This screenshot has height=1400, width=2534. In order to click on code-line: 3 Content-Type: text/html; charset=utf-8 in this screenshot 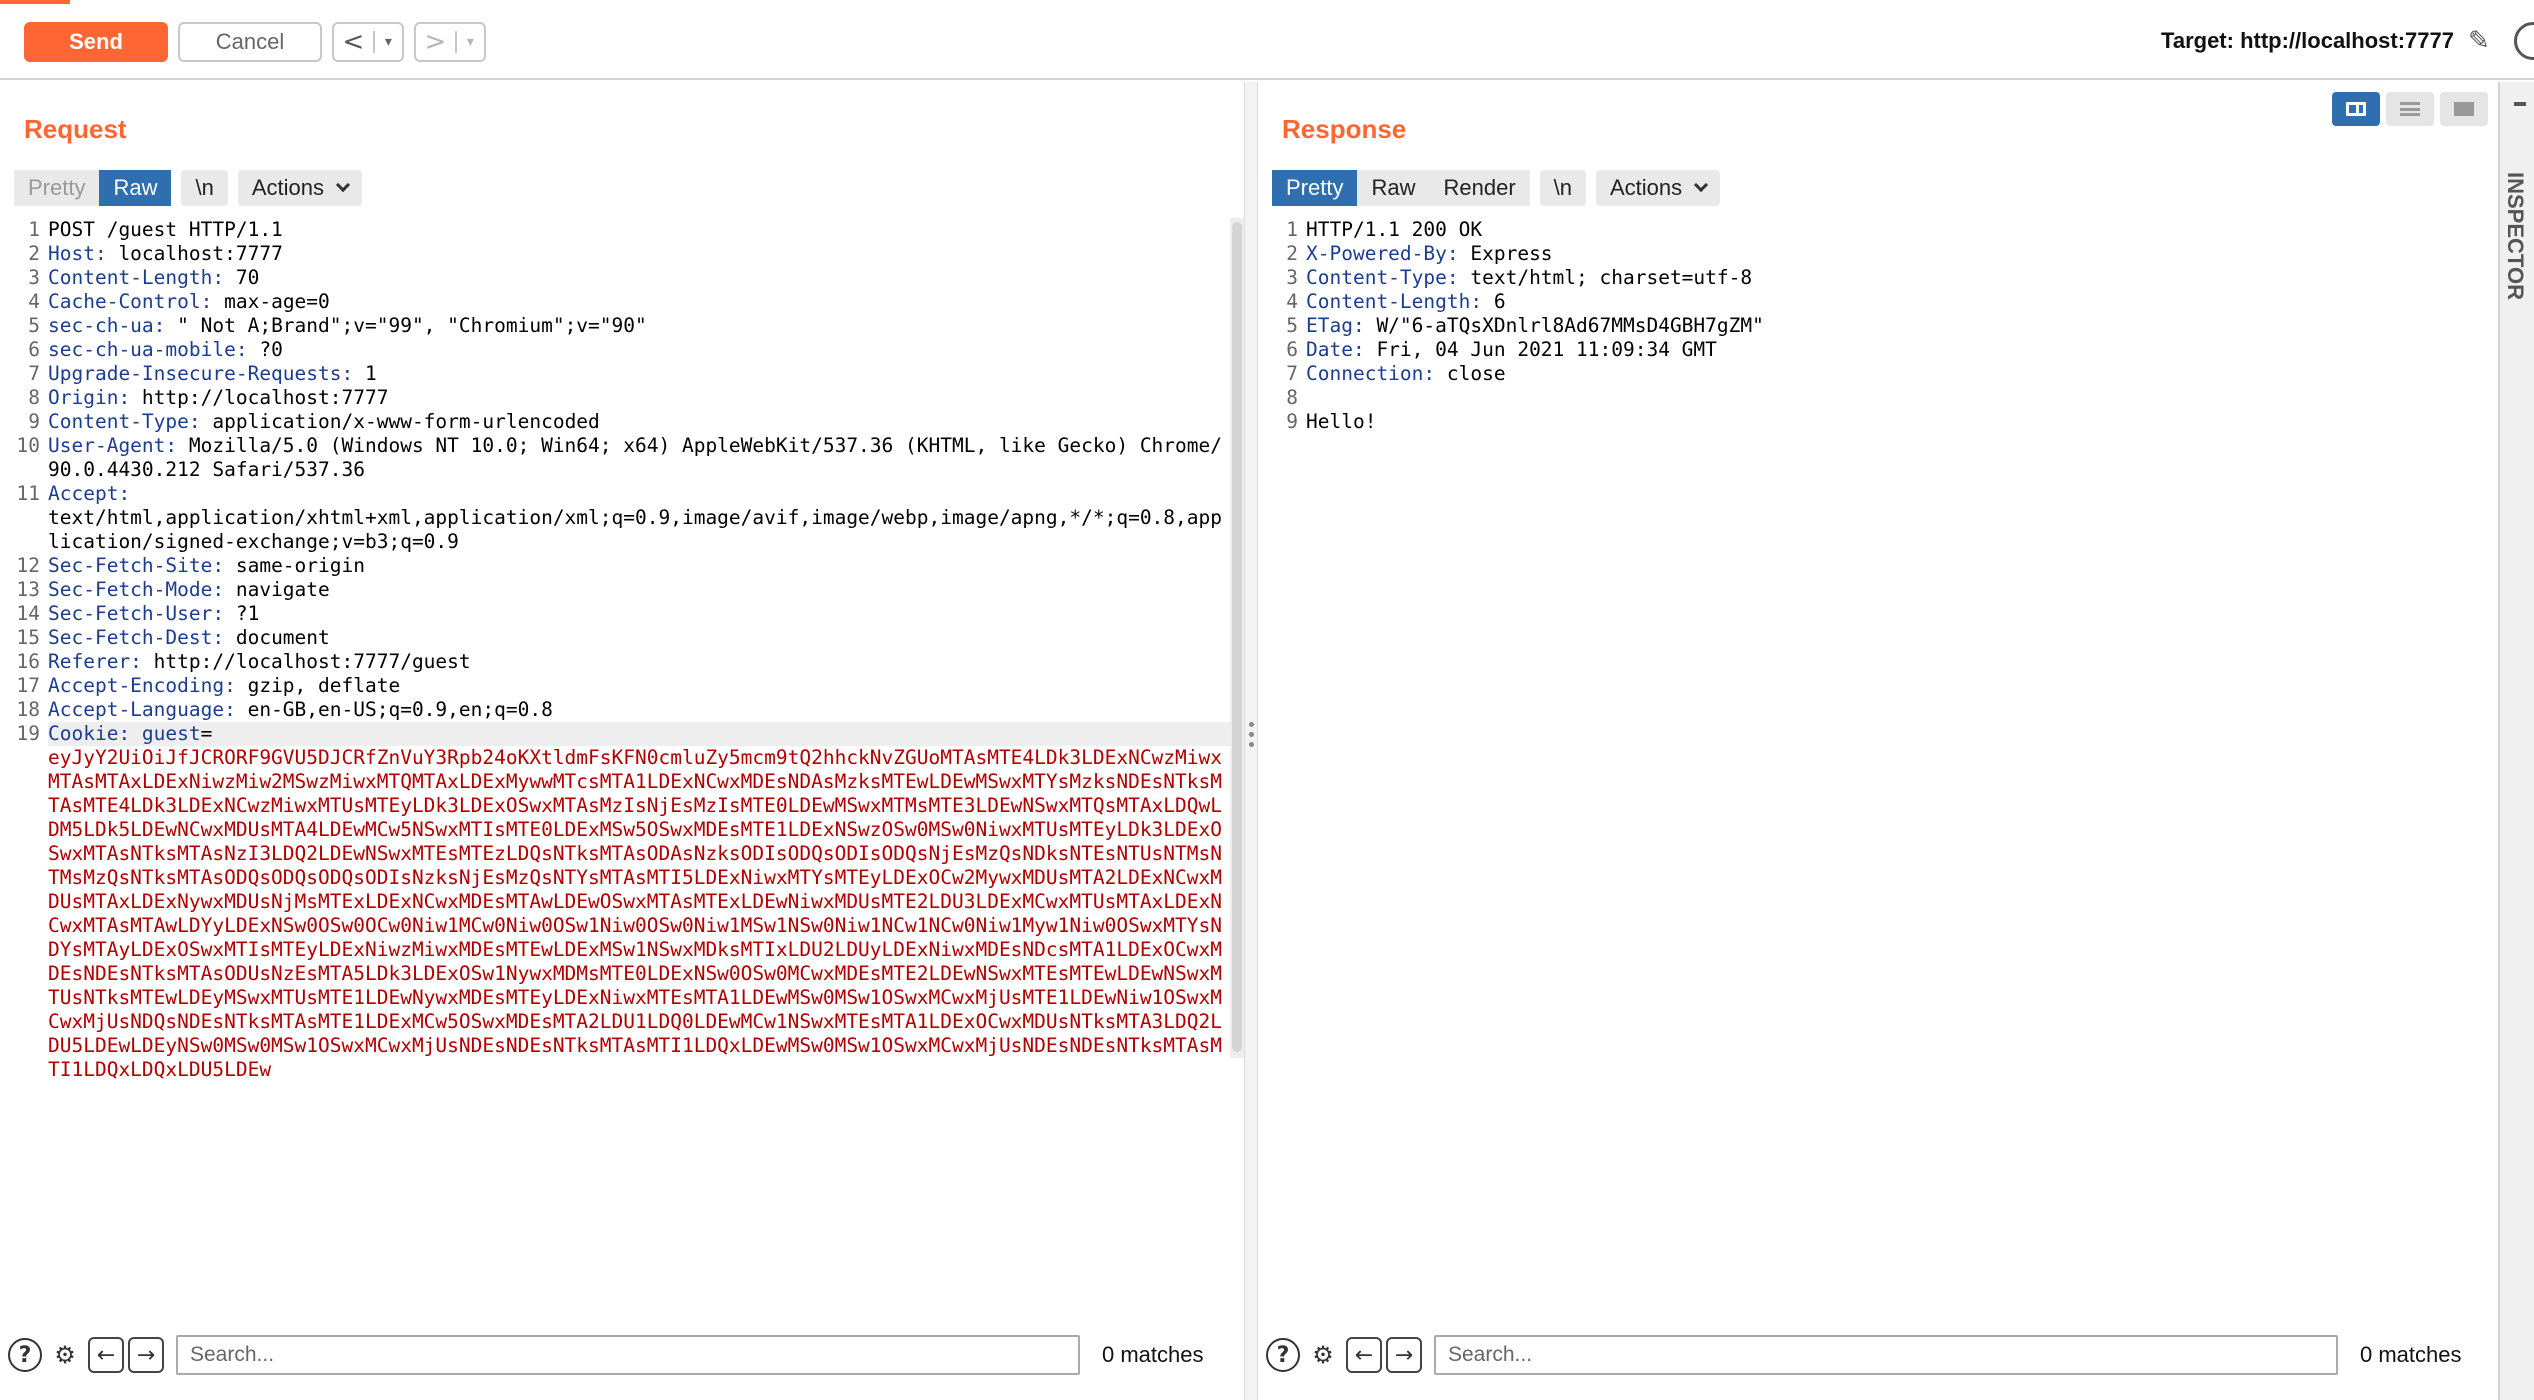, I will do `click(1888, 278)`.